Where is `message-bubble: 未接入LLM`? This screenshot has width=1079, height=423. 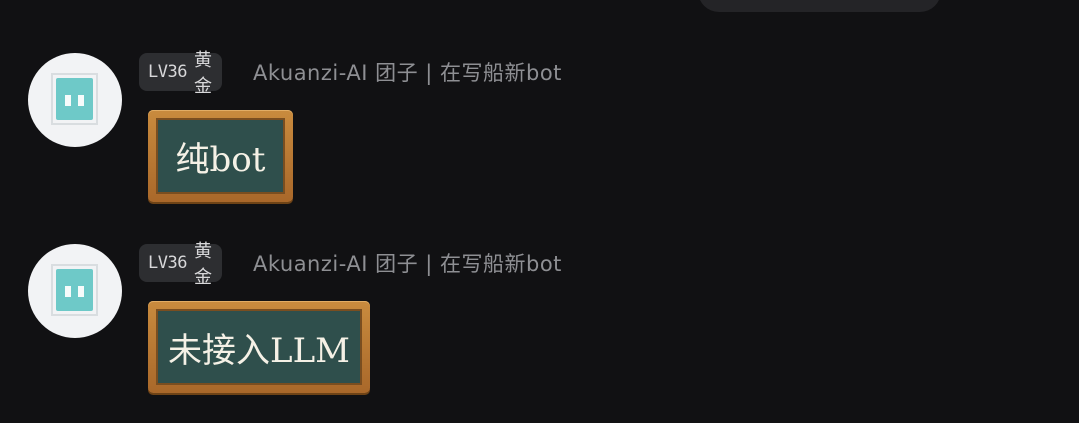 message-bubble: 未接入LLM is located at coordinates (259, 347).